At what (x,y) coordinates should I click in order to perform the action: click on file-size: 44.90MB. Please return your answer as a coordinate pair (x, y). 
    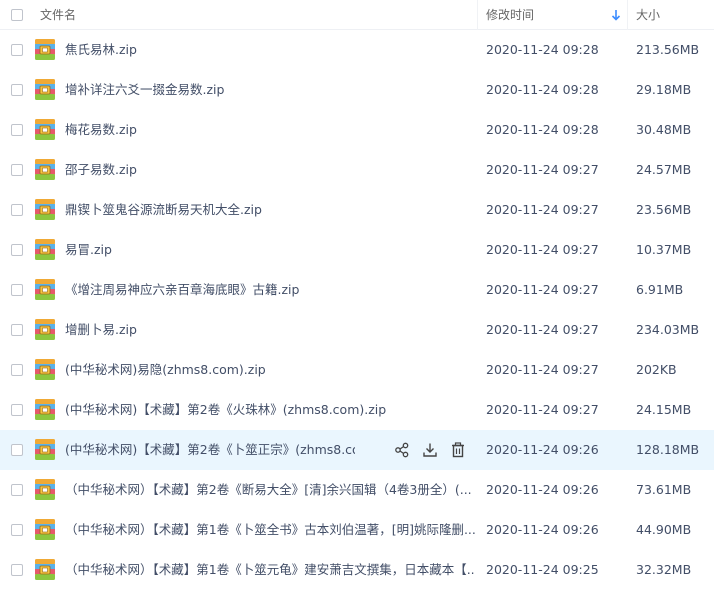
    Looking at the image, I should click on (664, 529).